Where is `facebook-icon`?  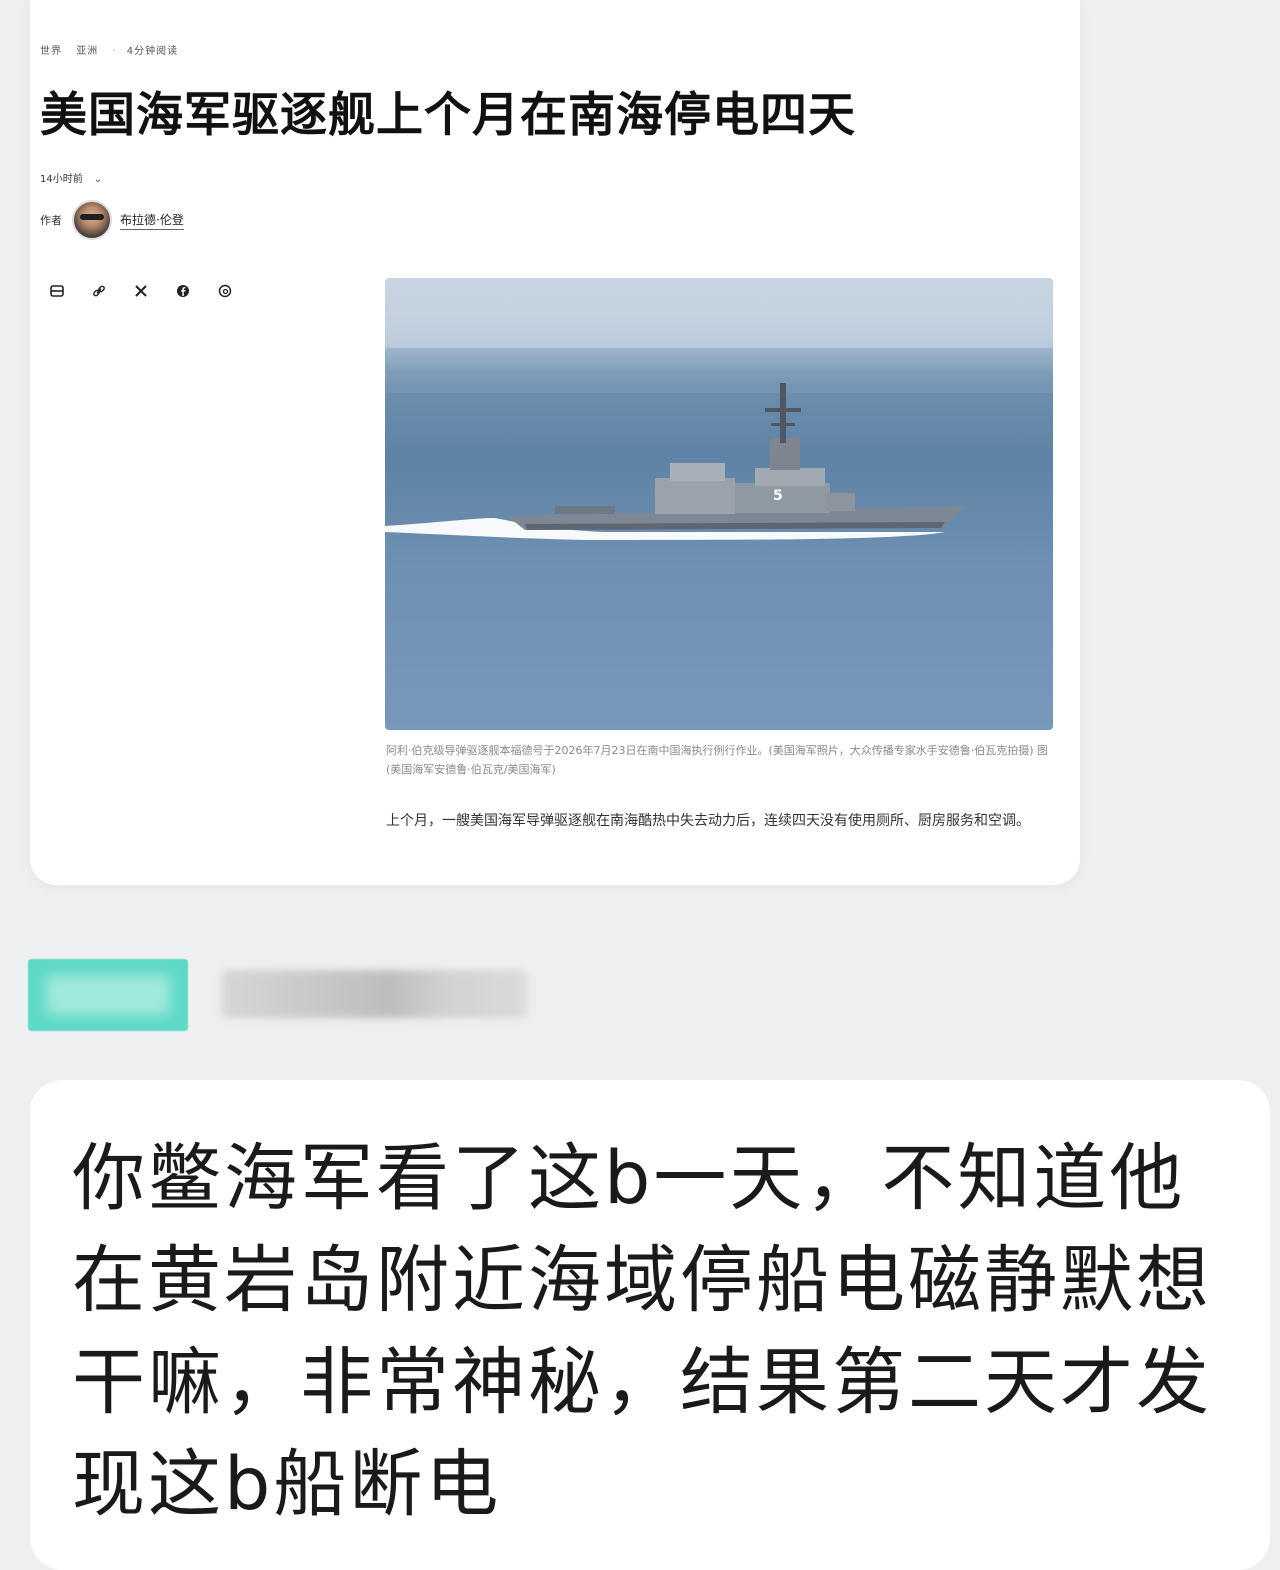 facebook-icon is located at coordinates (183, 291).